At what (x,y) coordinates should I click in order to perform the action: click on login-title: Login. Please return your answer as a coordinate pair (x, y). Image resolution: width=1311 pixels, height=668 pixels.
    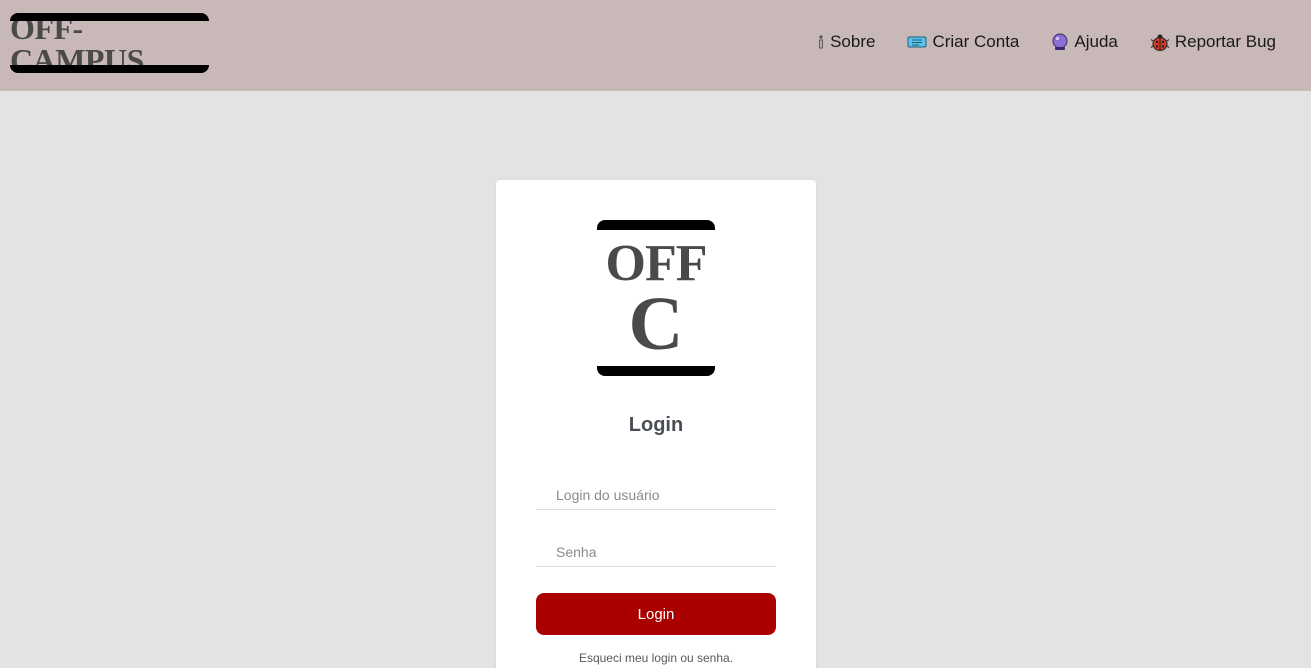
    Looking at the image, I should click on (656, 425).